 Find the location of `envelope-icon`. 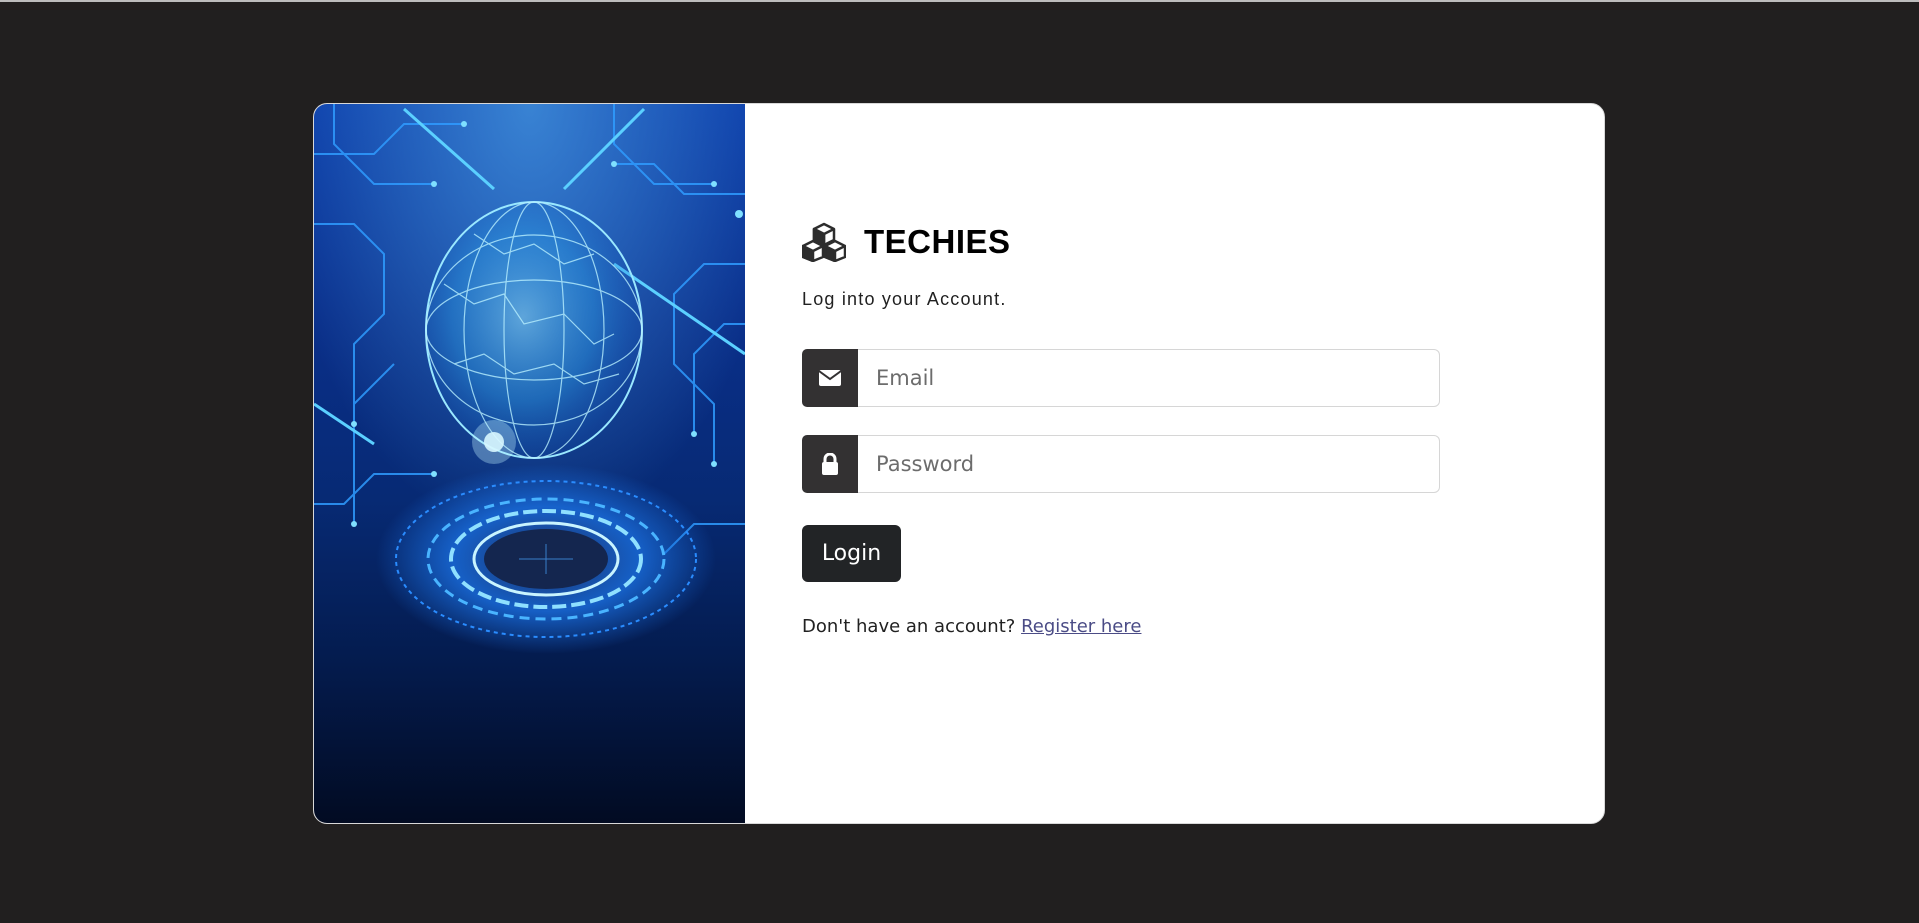

envelope-icon is located at coordinates (830, 378).